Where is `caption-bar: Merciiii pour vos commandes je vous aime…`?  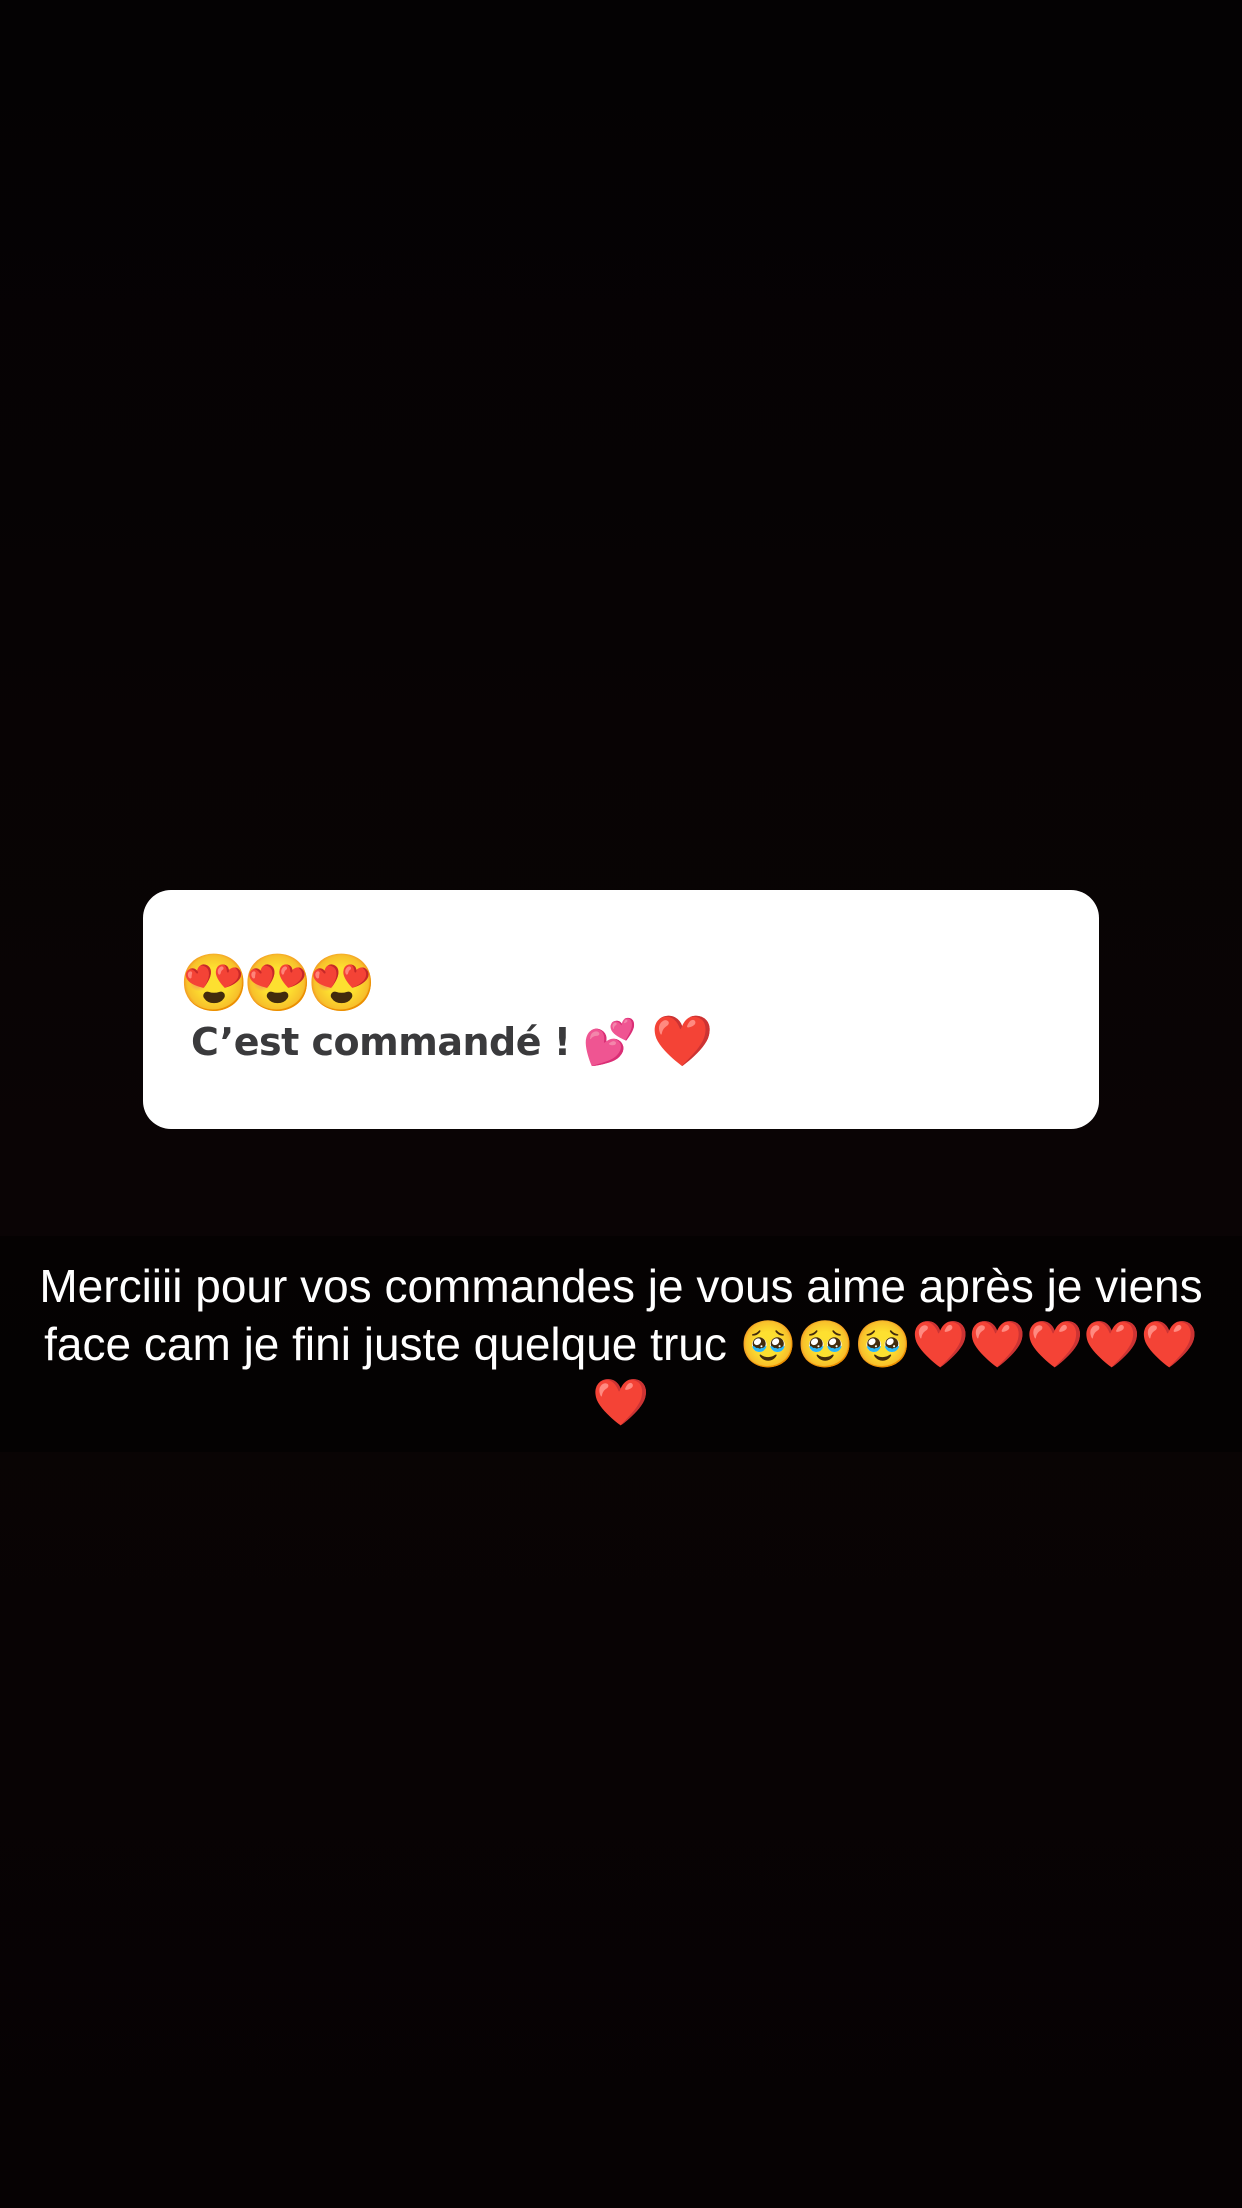 caption-bar: Merciiii pour vos commandes je vous aime… is located at coordinates (621, 1344).